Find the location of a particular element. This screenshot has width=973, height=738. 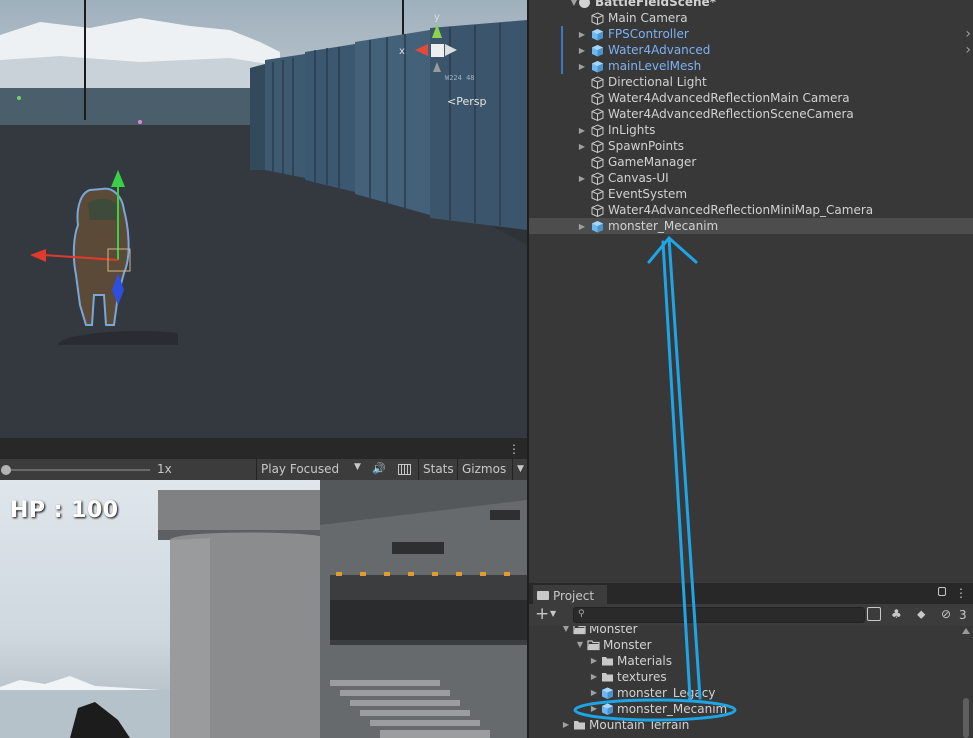

scene-root-row: ▼ BattleFieldScene* is located at coordinates (751, 5).